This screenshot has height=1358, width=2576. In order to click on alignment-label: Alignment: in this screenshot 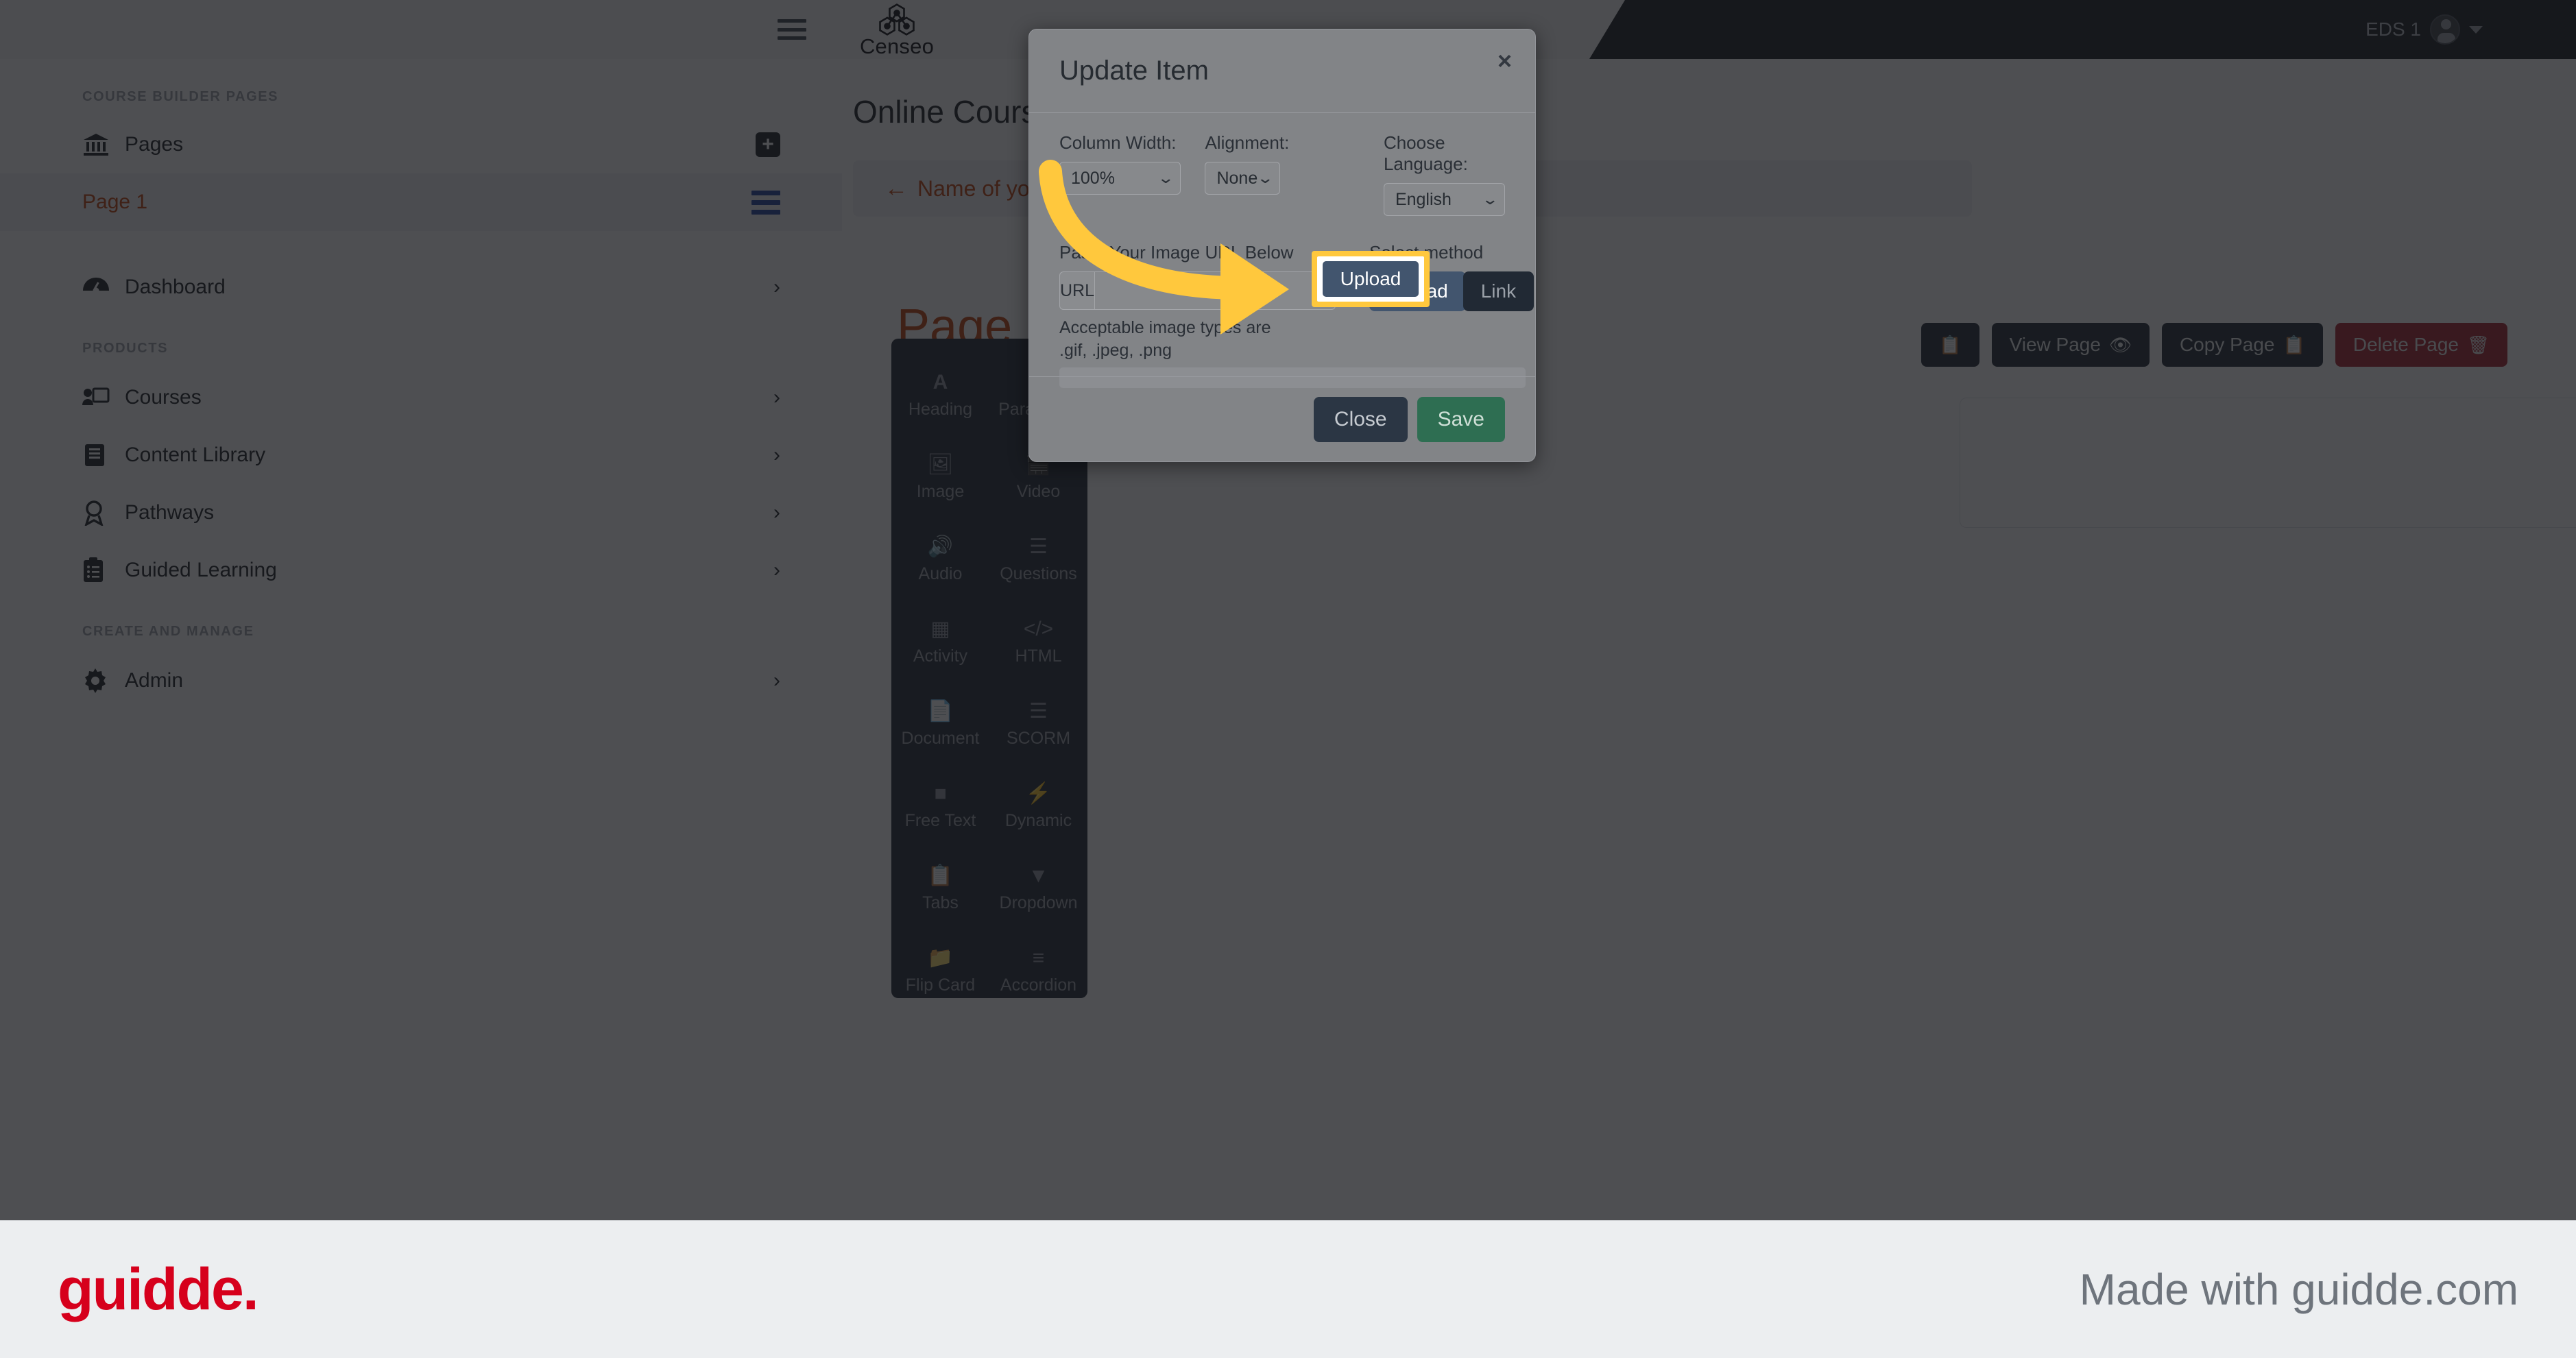, I will do `click(1248, 142)`.